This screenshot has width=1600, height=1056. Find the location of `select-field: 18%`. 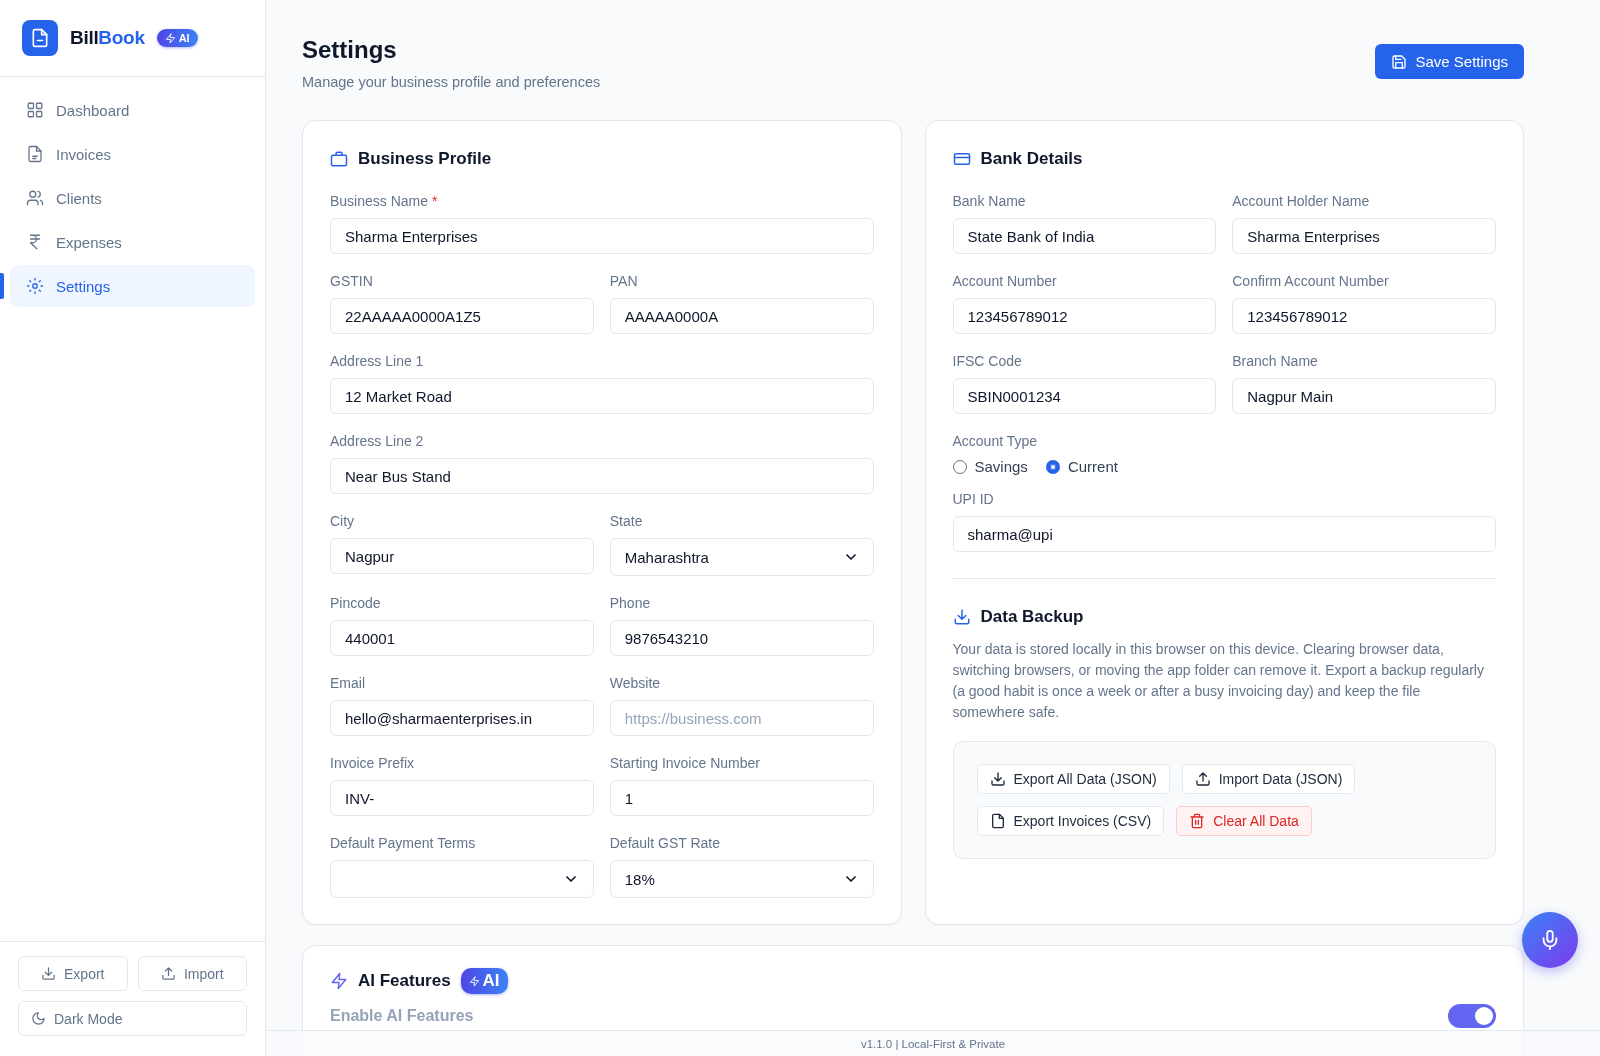

select-field: 18% is located at coordinates (741, 879).